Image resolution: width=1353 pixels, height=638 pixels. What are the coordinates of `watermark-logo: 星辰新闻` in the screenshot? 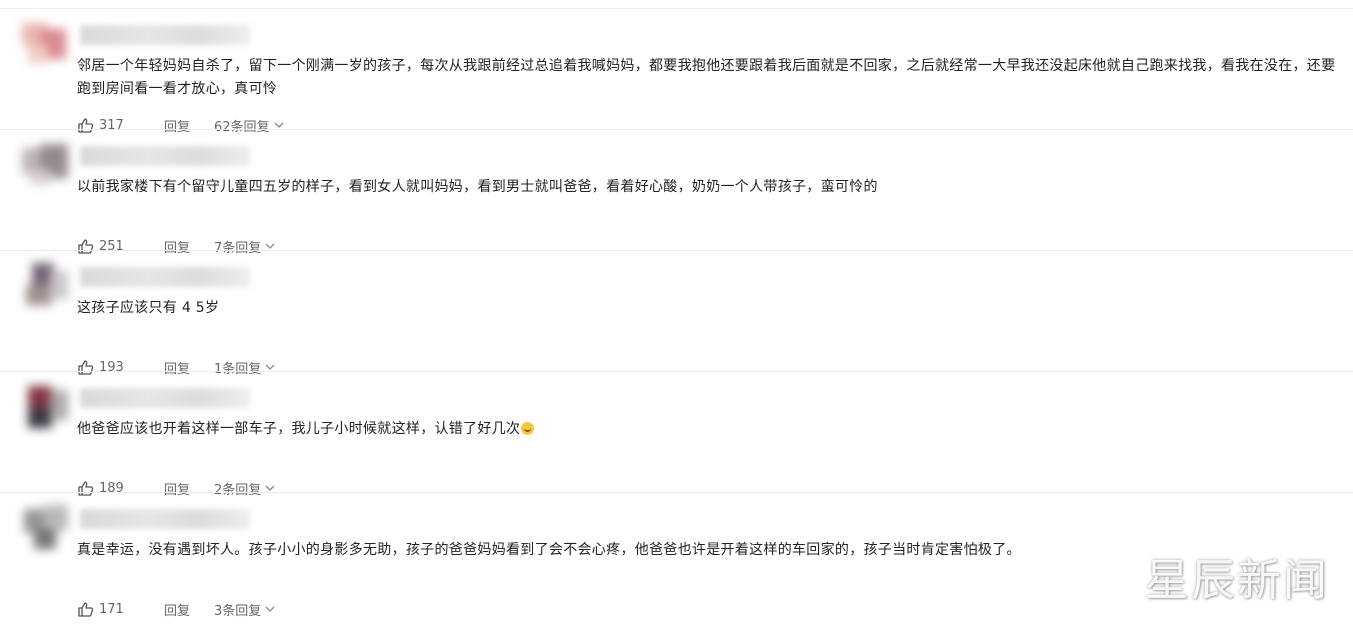 It's located at (1237, 580).